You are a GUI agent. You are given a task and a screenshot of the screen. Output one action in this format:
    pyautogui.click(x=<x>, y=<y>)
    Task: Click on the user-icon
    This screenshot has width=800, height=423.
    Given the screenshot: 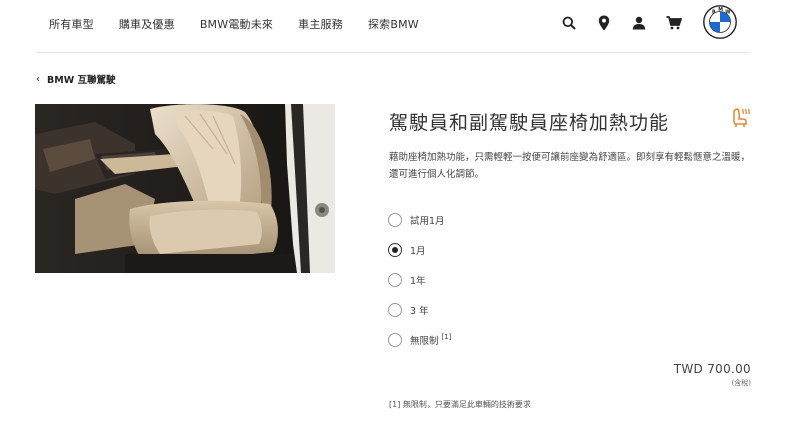 What is the action you would take?
    pyautogui.click(x=639, y=23)
    